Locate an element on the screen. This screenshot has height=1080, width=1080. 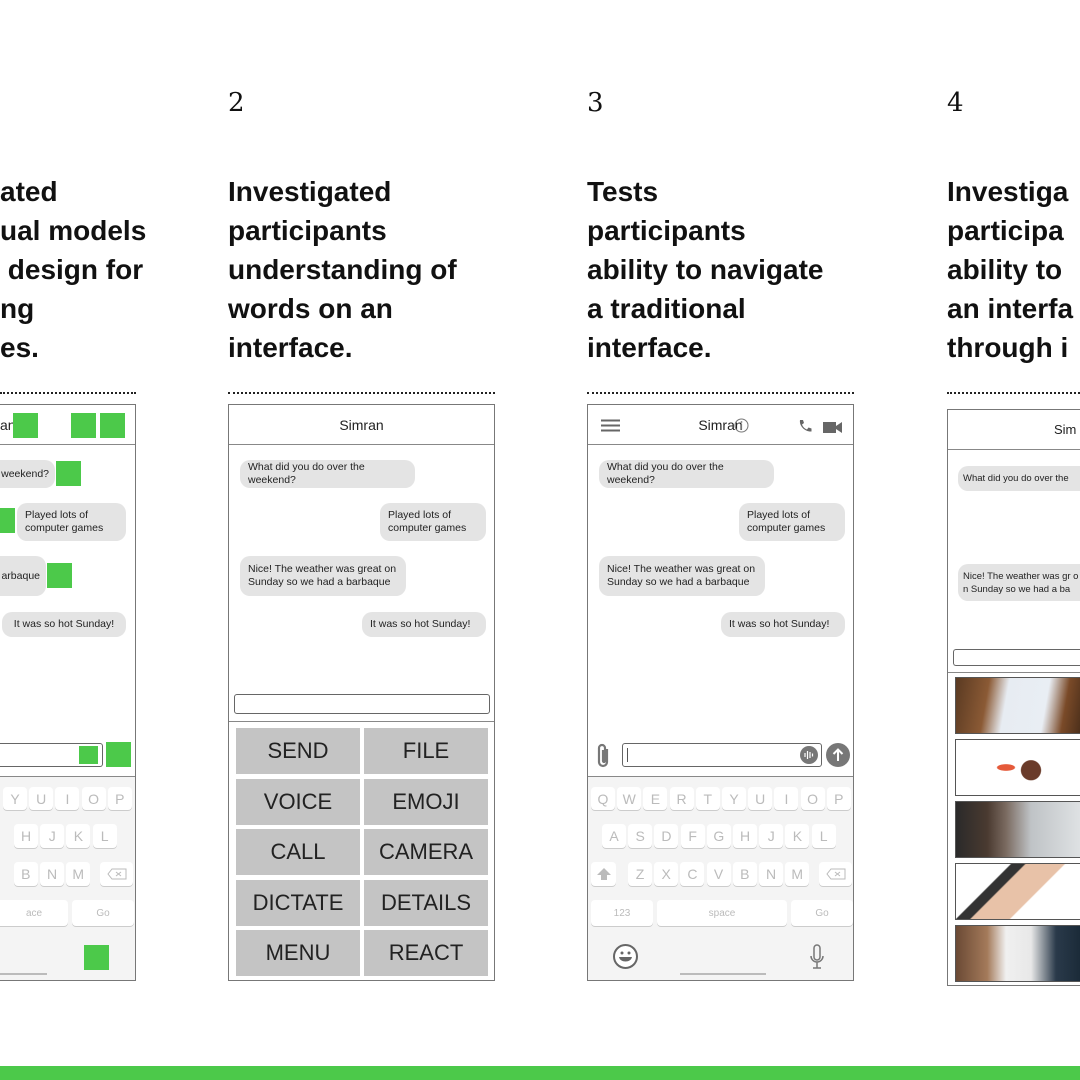
key-w: W is located at coordinates (629, 798).